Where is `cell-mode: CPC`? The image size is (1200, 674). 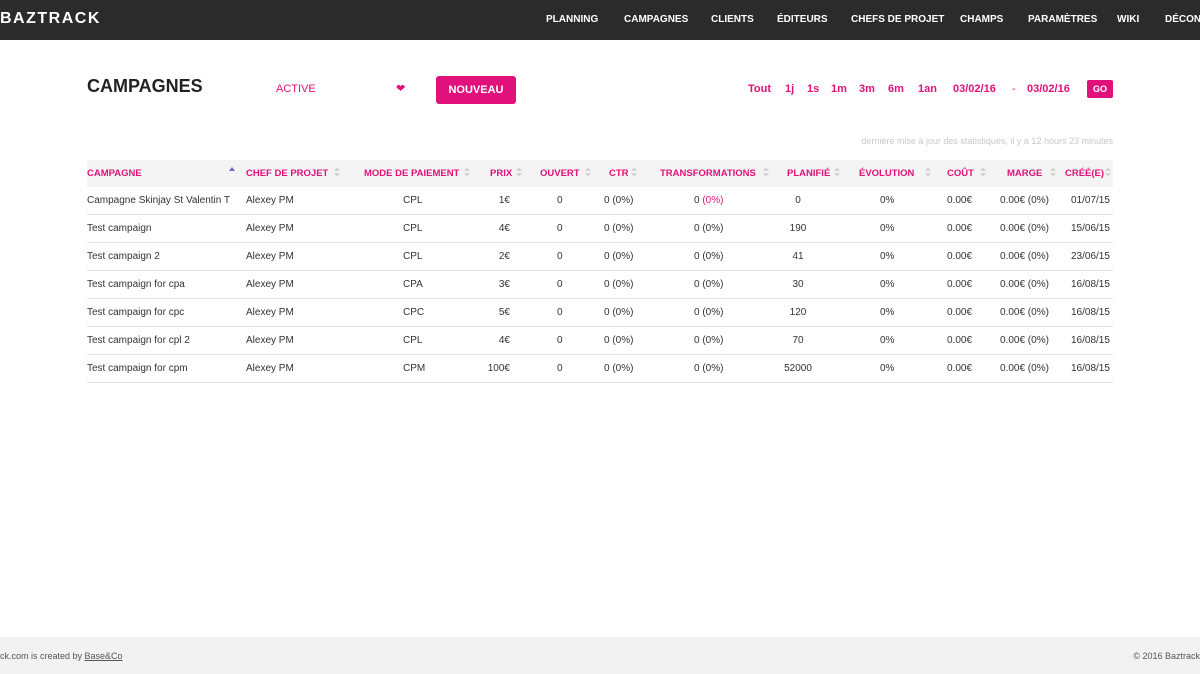
cell-mode: CPC is located at coordinates (414, 312).